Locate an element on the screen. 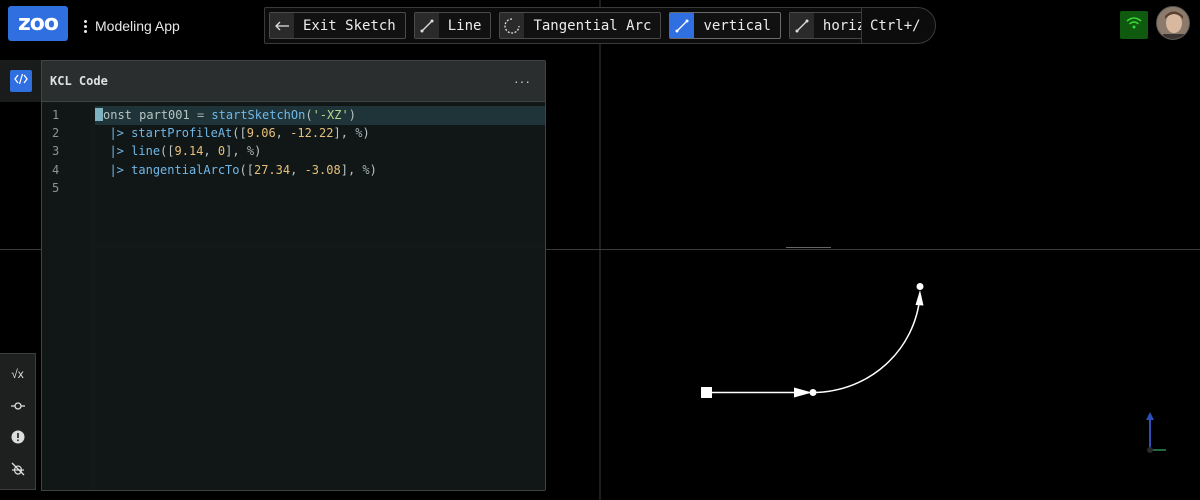  user-avatar is located at coordinates (1173, 23).